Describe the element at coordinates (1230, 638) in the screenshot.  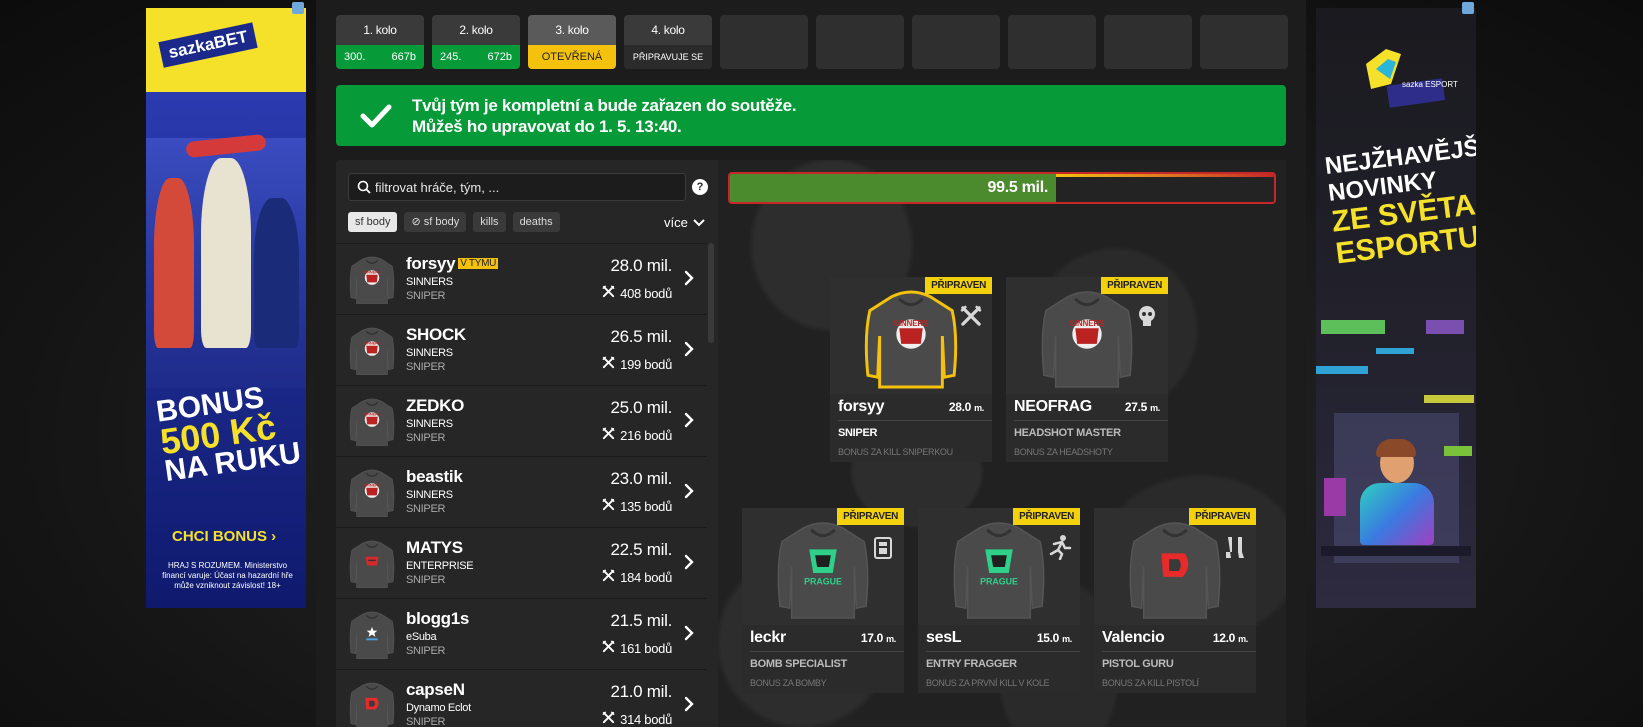
I see `card-price: 12.0 m.` at that location.